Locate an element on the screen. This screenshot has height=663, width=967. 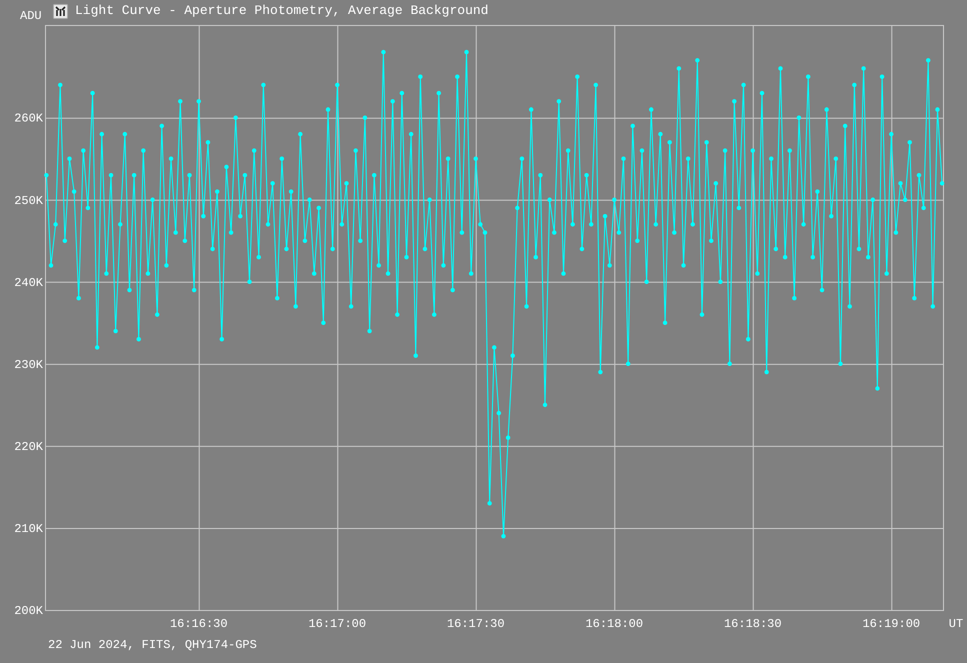
axis-tick-label: 250K is located at coordinates (28, 201).